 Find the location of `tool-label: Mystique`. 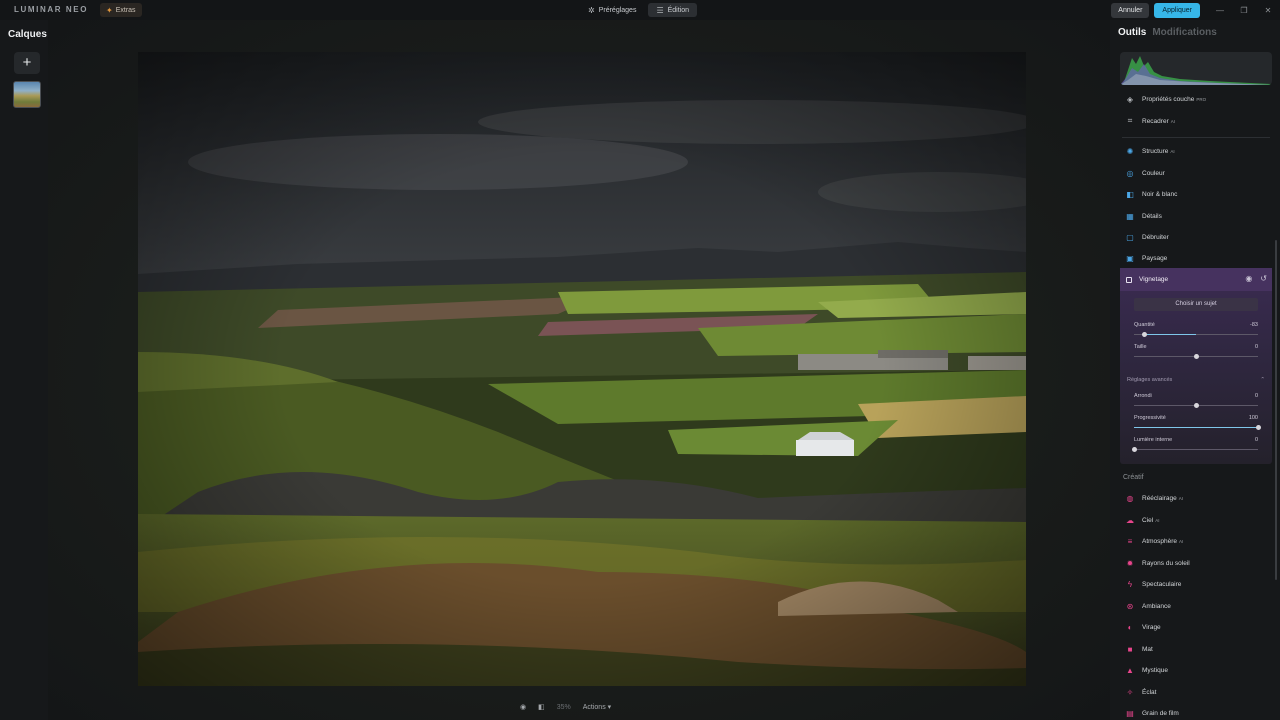

tool-label: Mystique is located at coordinates (1155, 670).